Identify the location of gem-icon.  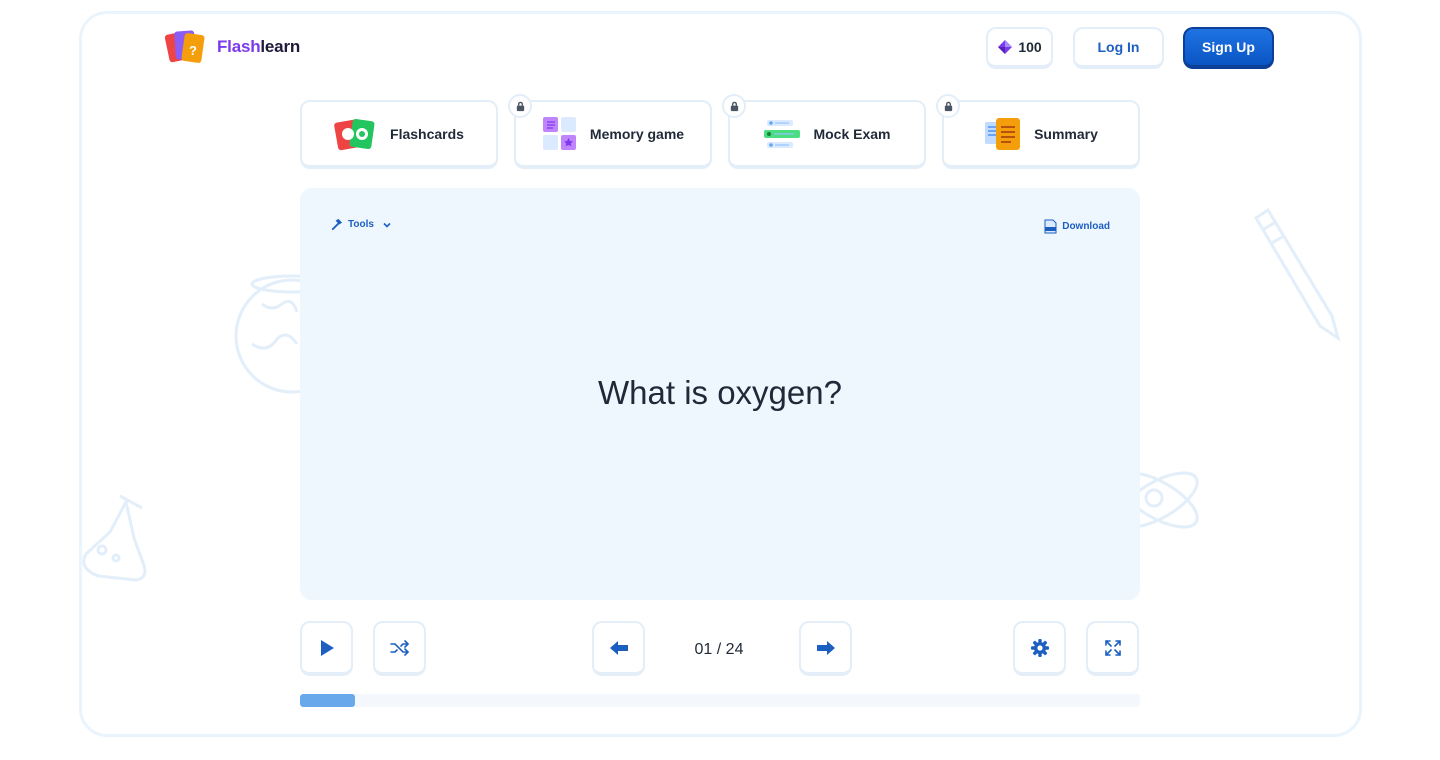
(1005, 47).